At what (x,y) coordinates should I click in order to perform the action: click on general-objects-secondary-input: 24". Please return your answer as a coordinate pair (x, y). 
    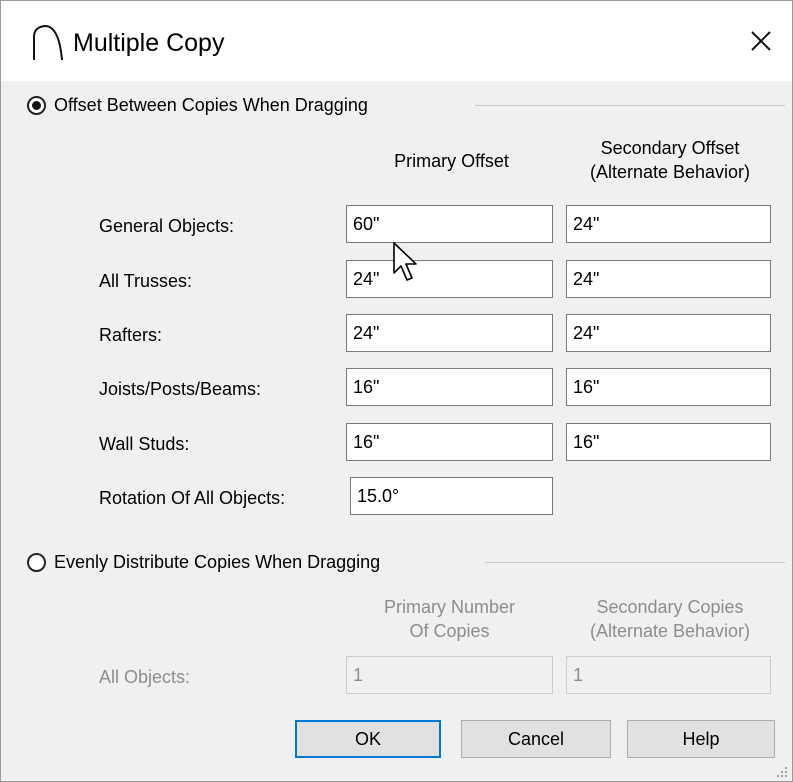
    Looking at the image, I should click on (668, 224).